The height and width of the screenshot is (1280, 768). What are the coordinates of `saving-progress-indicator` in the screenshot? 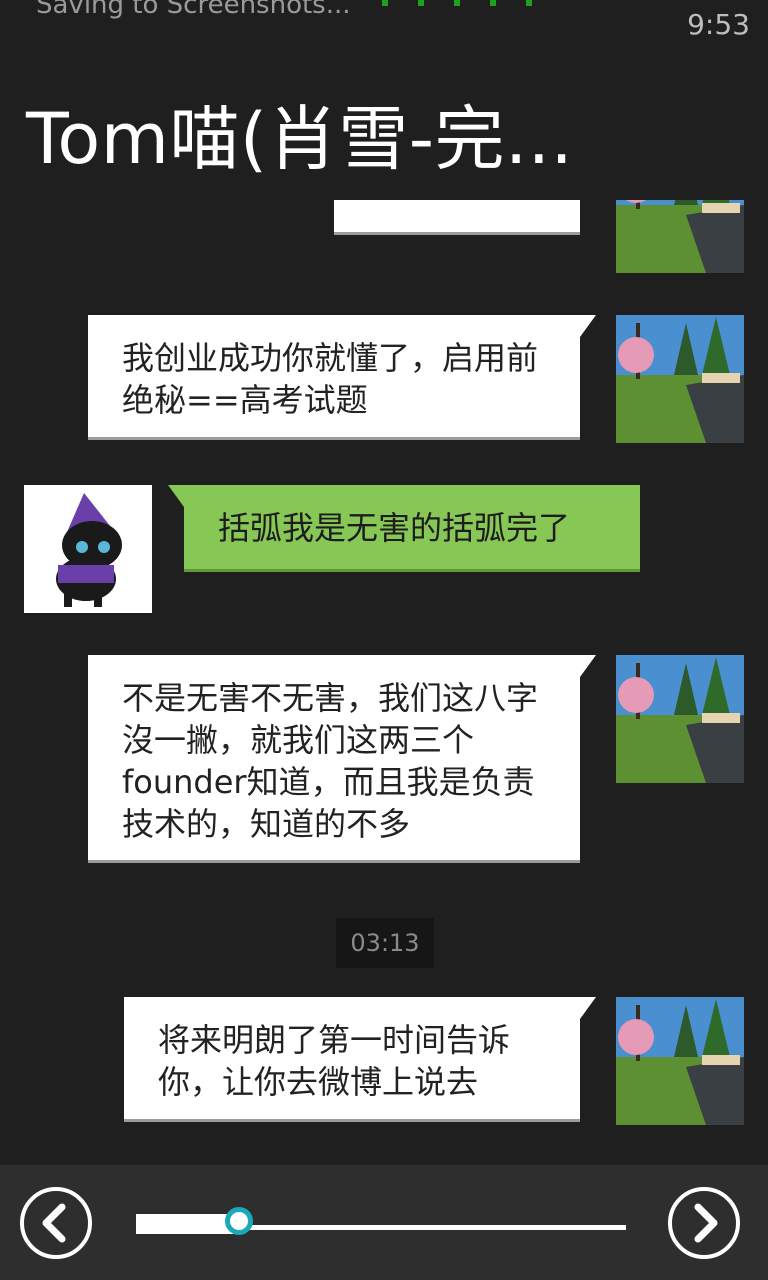 It's located at (462, 4).